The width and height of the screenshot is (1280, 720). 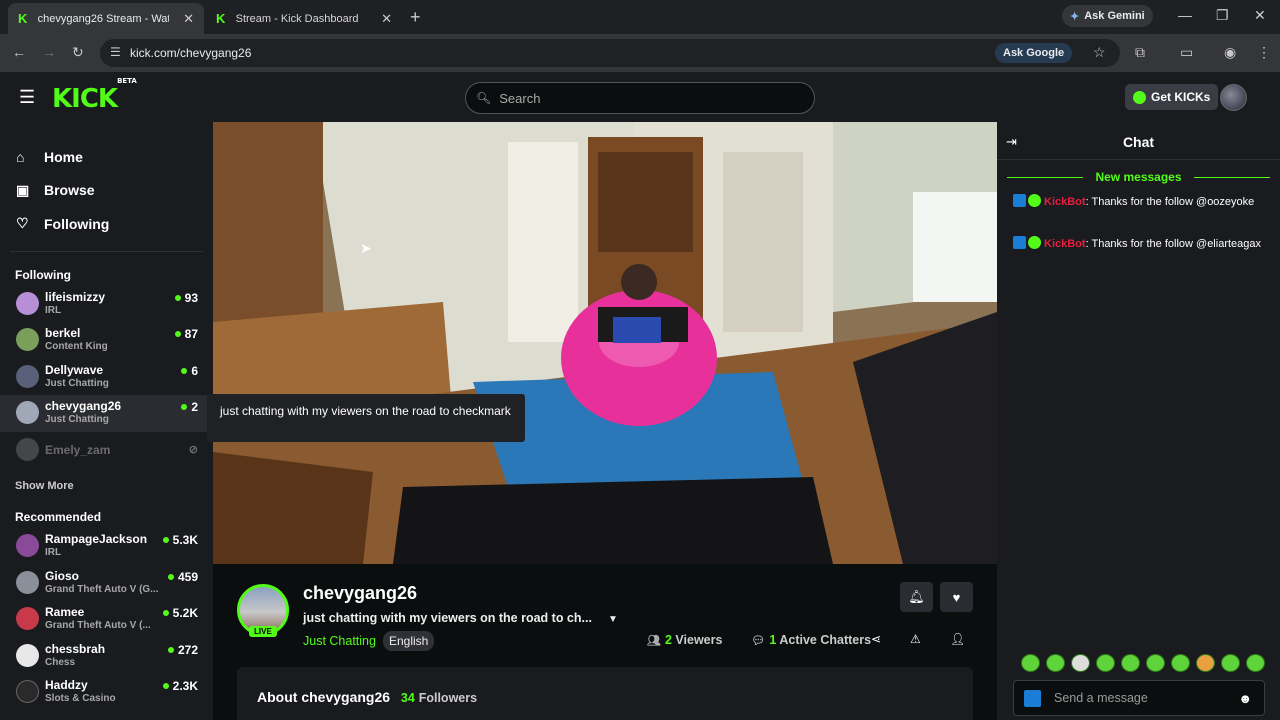 I want to click on chat-message-input: Send a message ☻, so click(x=1139, y=698).